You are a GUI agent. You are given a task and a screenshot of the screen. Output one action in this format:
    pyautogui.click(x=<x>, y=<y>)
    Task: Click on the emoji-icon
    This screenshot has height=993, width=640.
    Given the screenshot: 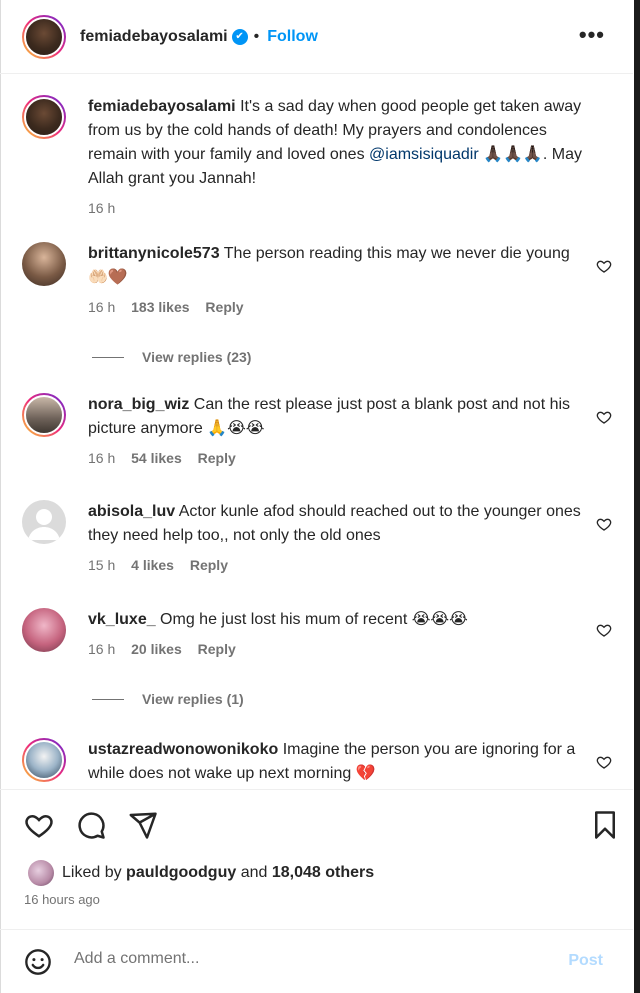 What is the action you would take?
    pyautogui.click(x=38, y=962)
    